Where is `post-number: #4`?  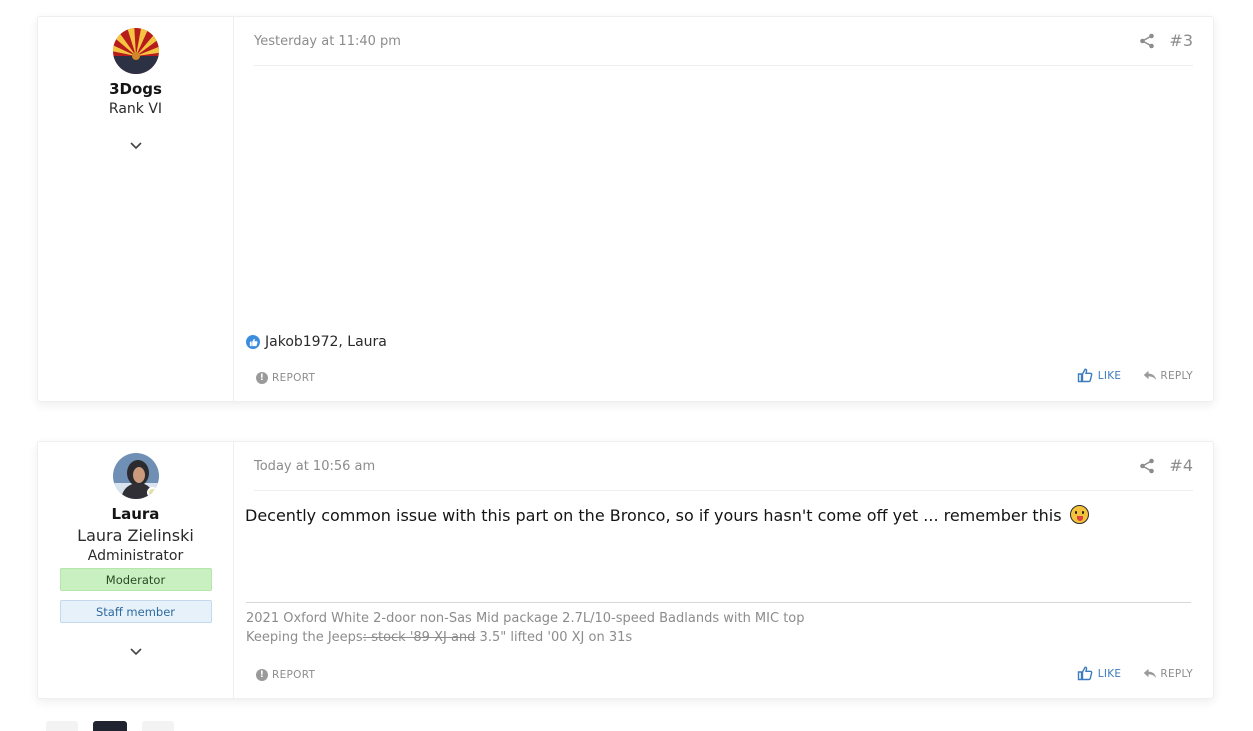
post-number: #4 is located at coordinates (1181, 465).